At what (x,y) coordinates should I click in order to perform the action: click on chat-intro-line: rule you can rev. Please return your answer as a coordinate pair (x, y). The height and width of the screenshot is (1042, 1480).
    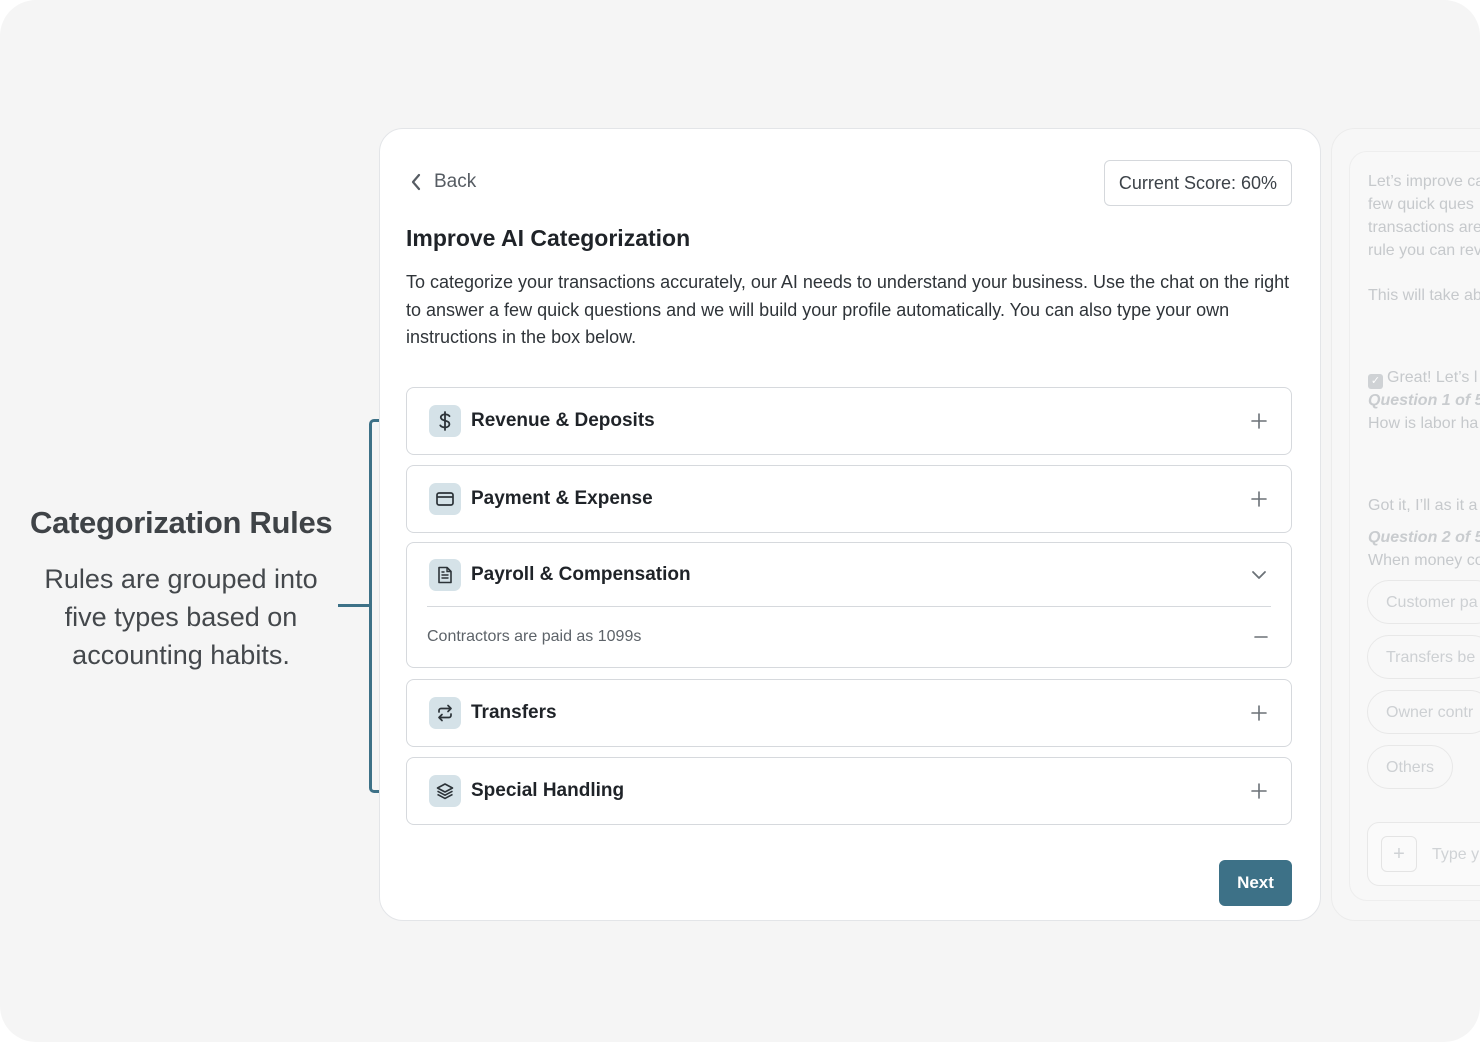
    Looking at the image, I should click on (1424, 250).